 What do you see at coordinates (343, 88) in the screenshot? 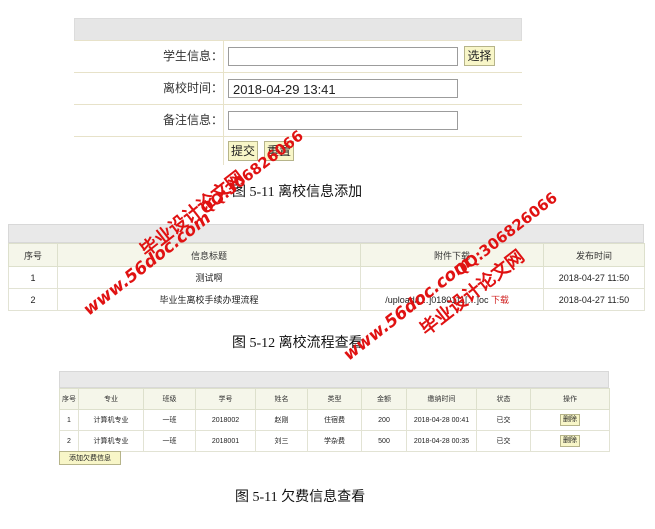
I see `leave-time-input: 2018-04-29 13:41` at bounding box center [343, 88].